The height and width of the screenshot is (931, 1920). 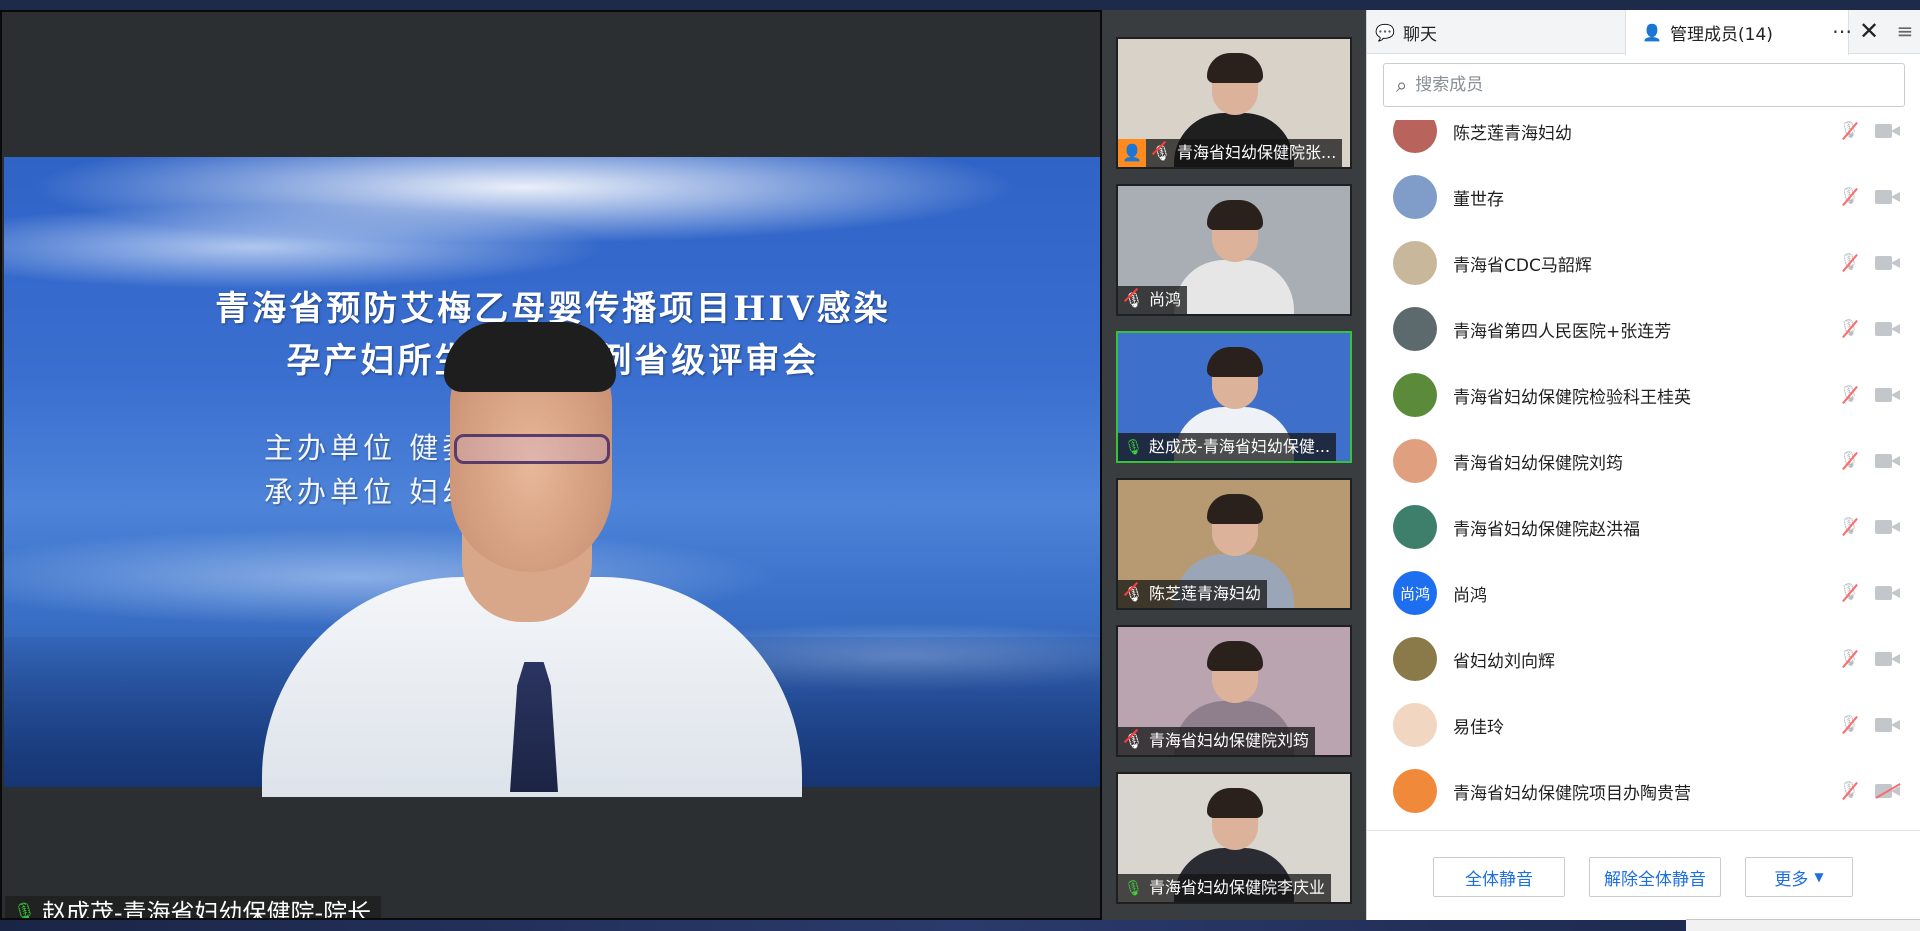 I want to click on thumbnail-name: 陈芝莲青海妇幼, so click(x=1205, y=593).